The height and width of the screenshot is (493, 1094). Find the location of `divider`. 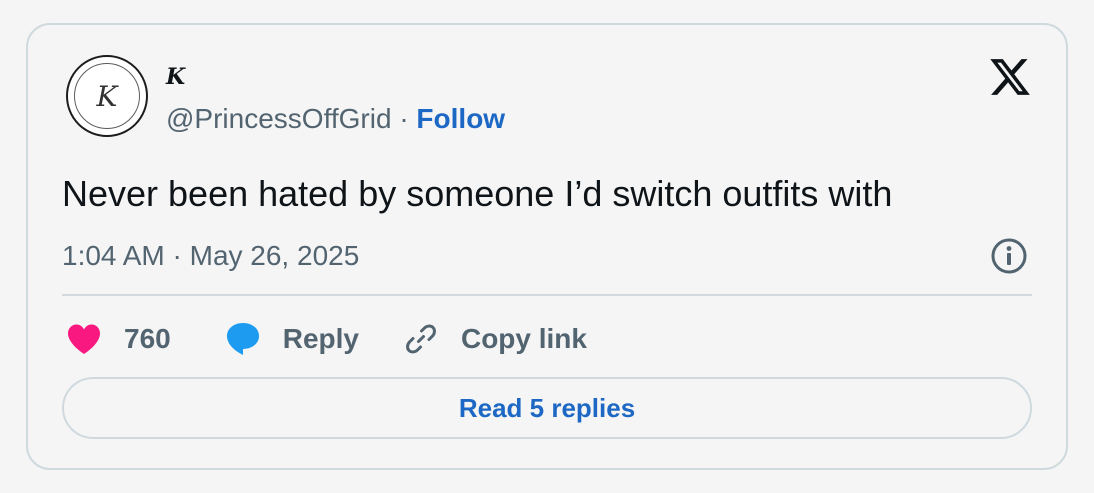

divider is located at coordinates (547, 295).